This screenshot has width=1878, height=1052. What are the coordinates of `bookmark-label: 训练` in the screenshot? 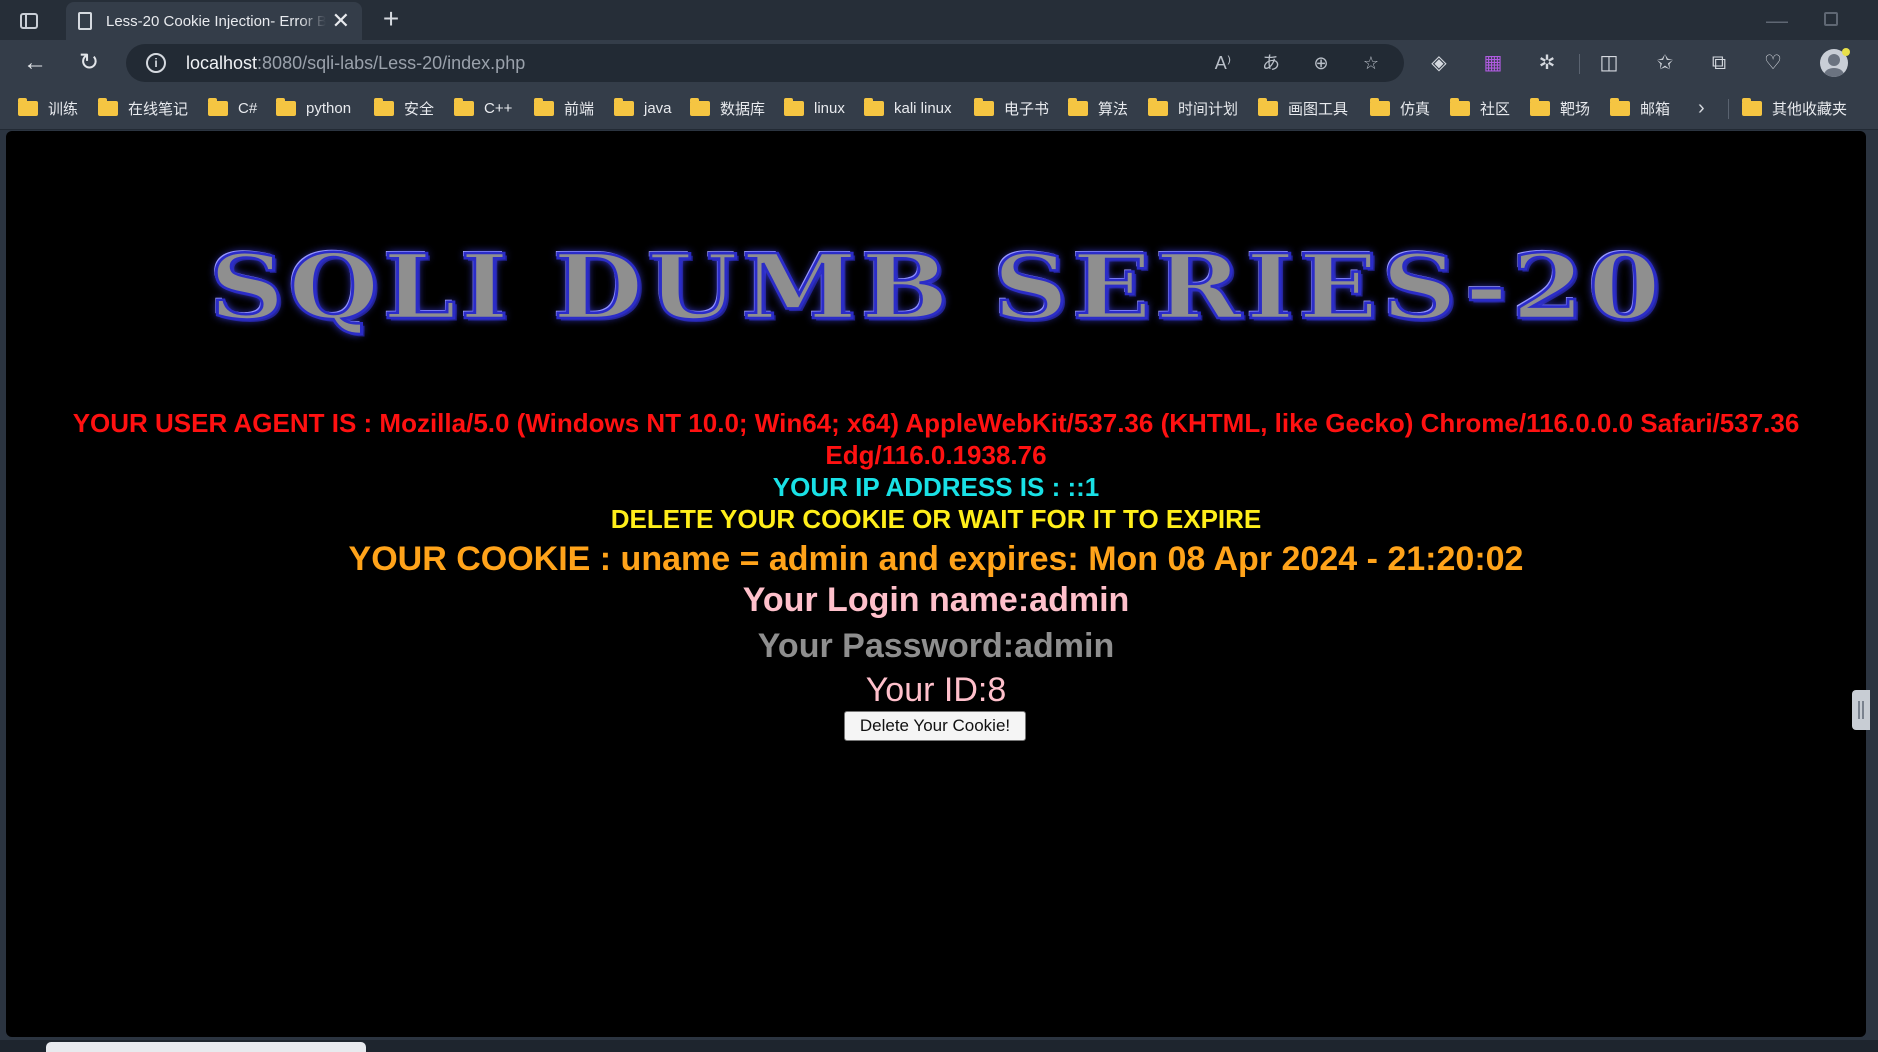 It's located at (63, 109).